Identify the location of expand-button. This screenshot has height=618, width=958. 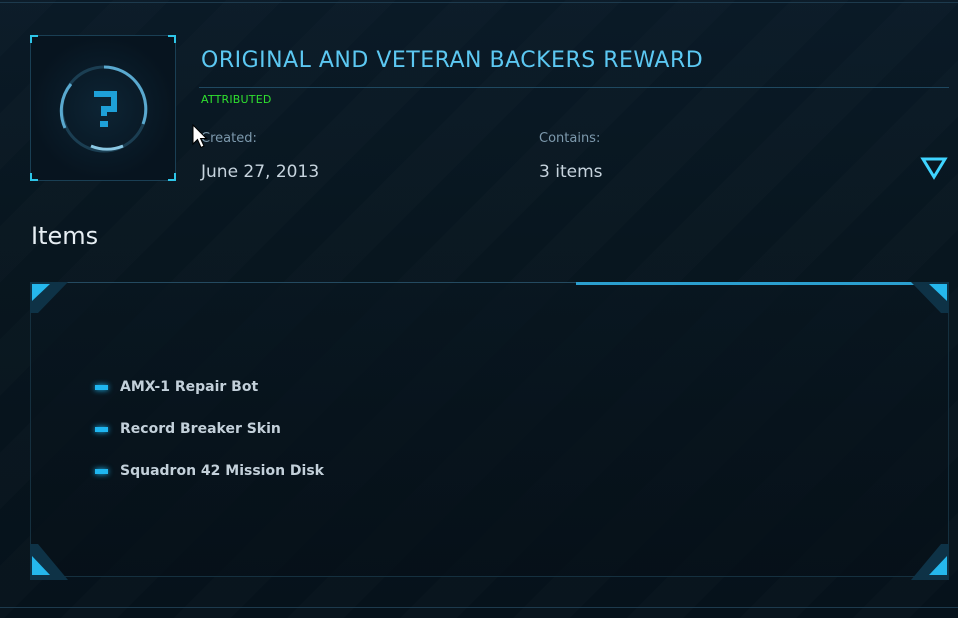
(934, 168).